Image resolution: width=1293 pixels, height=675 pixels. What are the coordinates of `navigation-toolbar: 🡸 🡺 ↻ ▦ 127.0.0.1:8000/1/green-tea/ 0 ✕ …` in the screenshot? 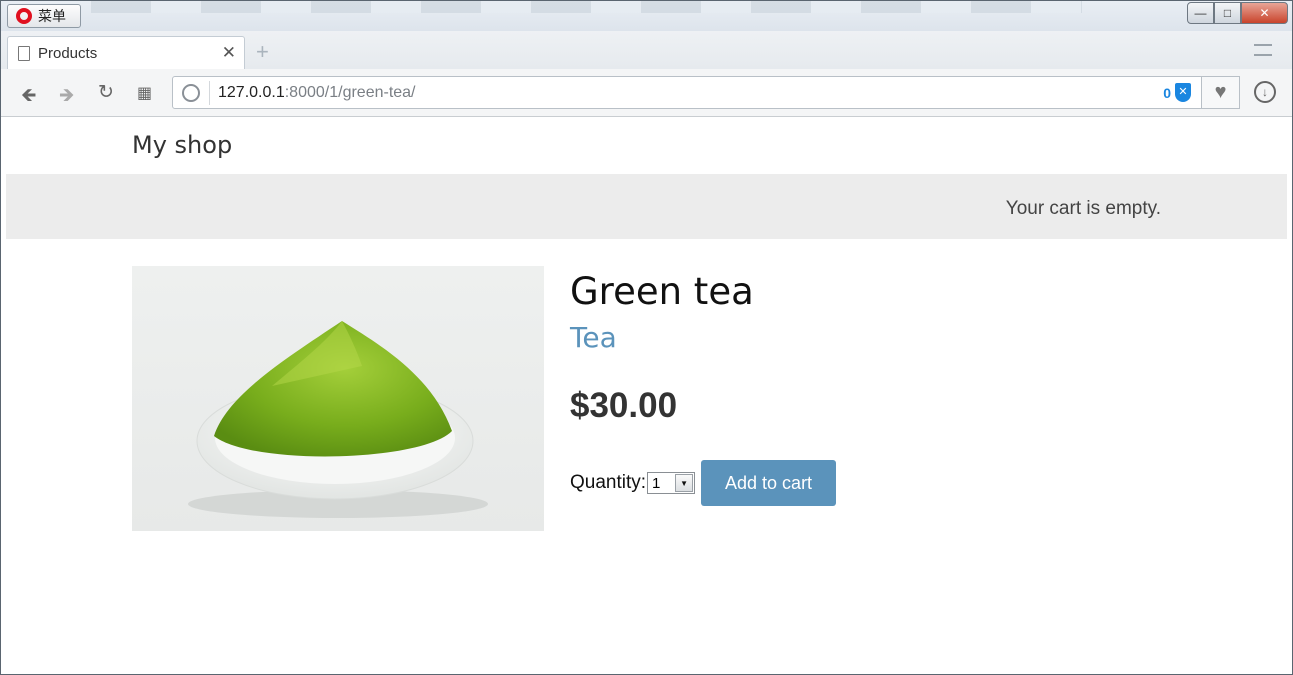 It's located at (646, 93).